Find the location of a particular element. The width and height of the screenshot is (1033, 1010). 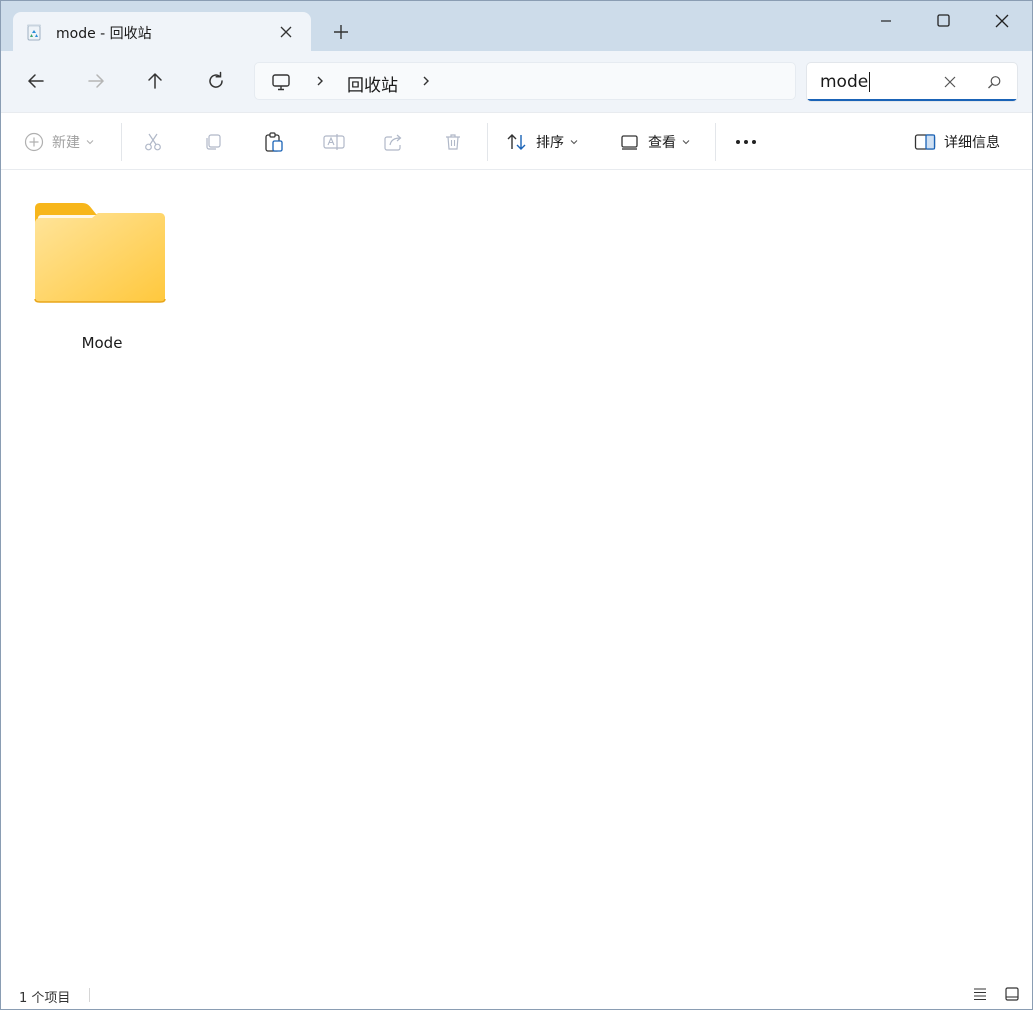

recycle-bin-icon is located at coordinates (34, 32).